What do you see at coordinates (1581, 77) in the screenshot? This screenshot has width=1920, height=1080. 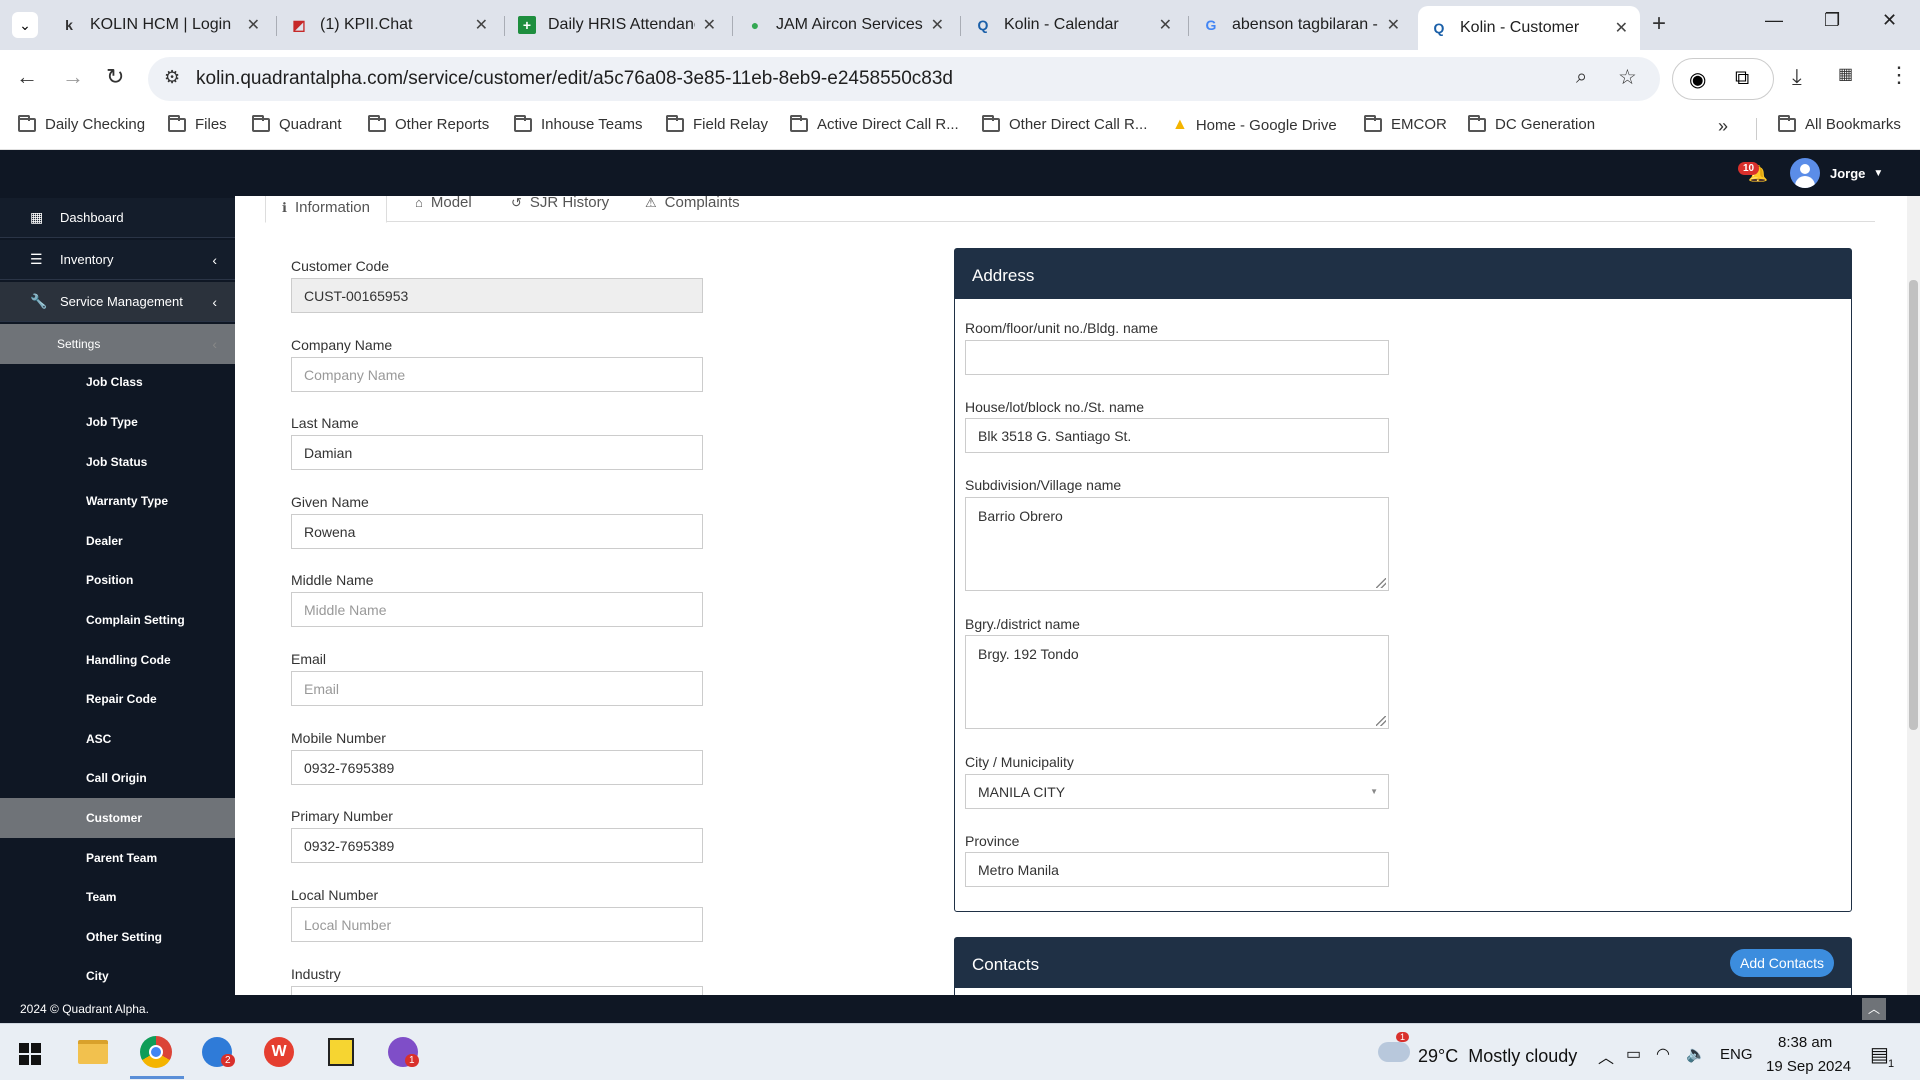 I see `zoom-icon: ⌕` at bounding box center [1581, 77].